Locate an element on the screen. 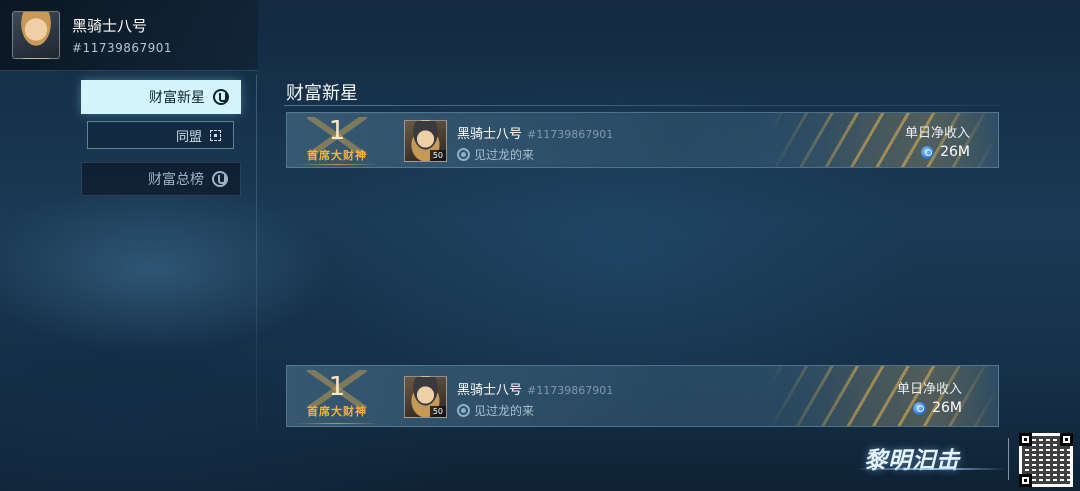 This screenshot has height=491, width=1080. player-name: 黑骑士八号 is located at coordinates (110, 26).